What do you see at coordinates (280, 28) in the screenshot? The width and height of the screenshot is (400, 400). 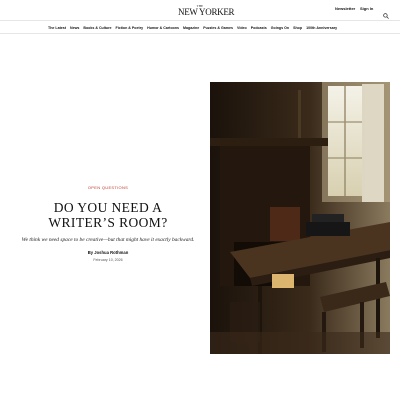 I see `nav-item-goings-on: Goings On` at bounding box center [280, 28].